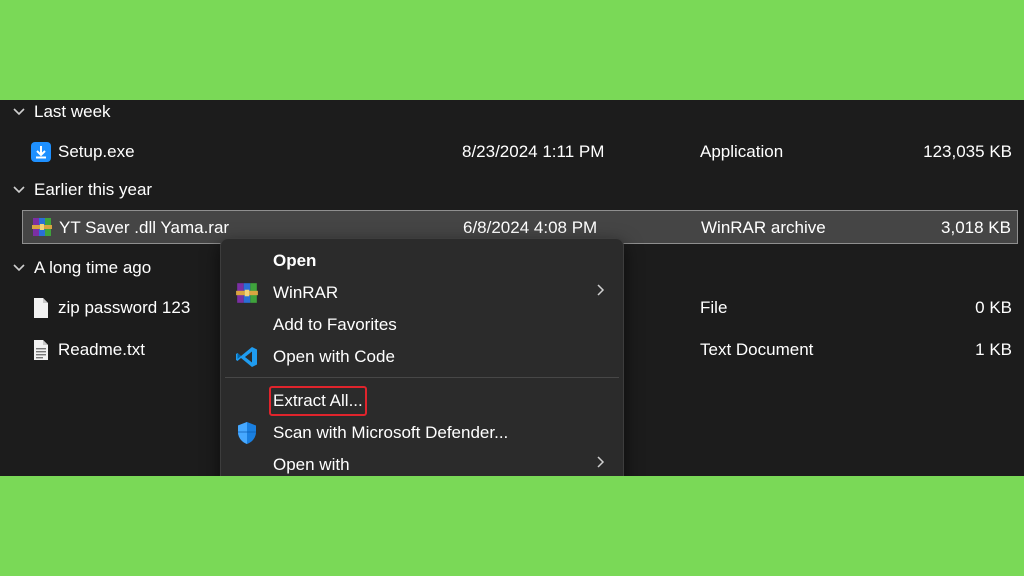  What do you see at coordinates (295, 260) in the screenshot?
I see `menu-item-label: Open` at bounding box center [295, 260].